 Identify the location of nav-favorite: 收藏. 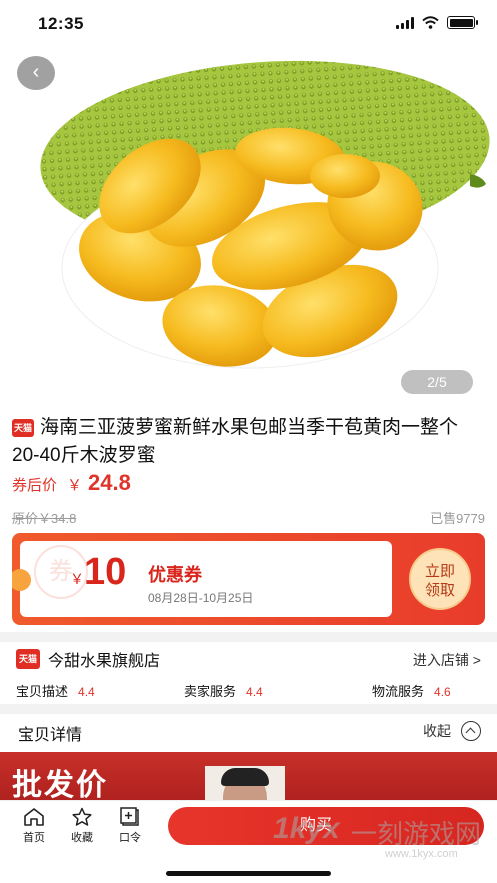
(82, 826).